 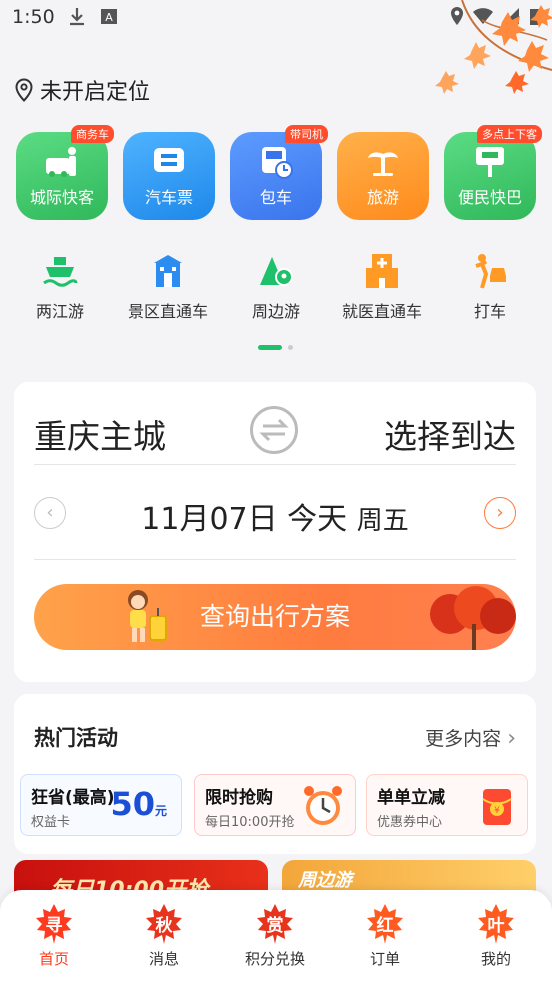 I want to click on service-label: 就医直通车, so click(x=381, y=311).